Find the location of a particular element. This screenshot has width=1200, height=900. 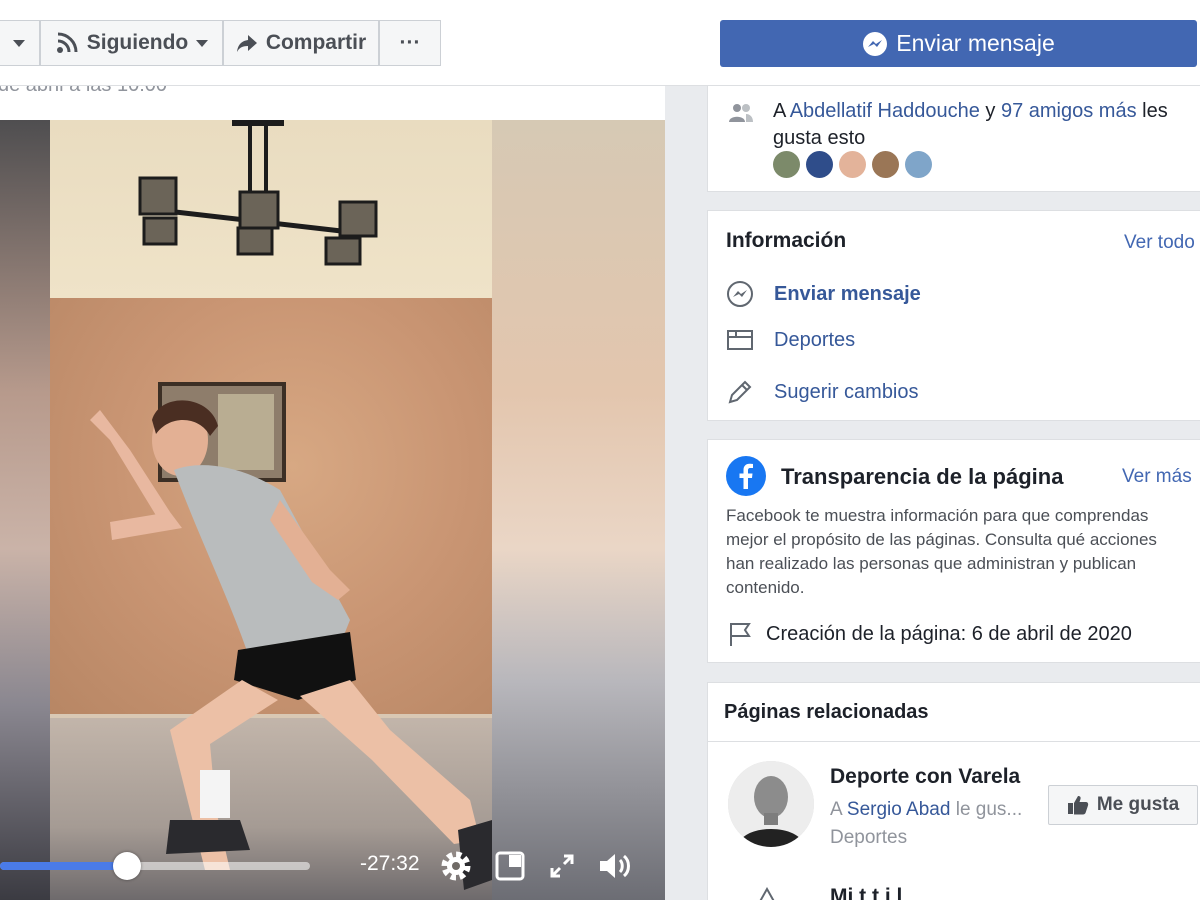

category-icon is located at coordinates (740, 340).